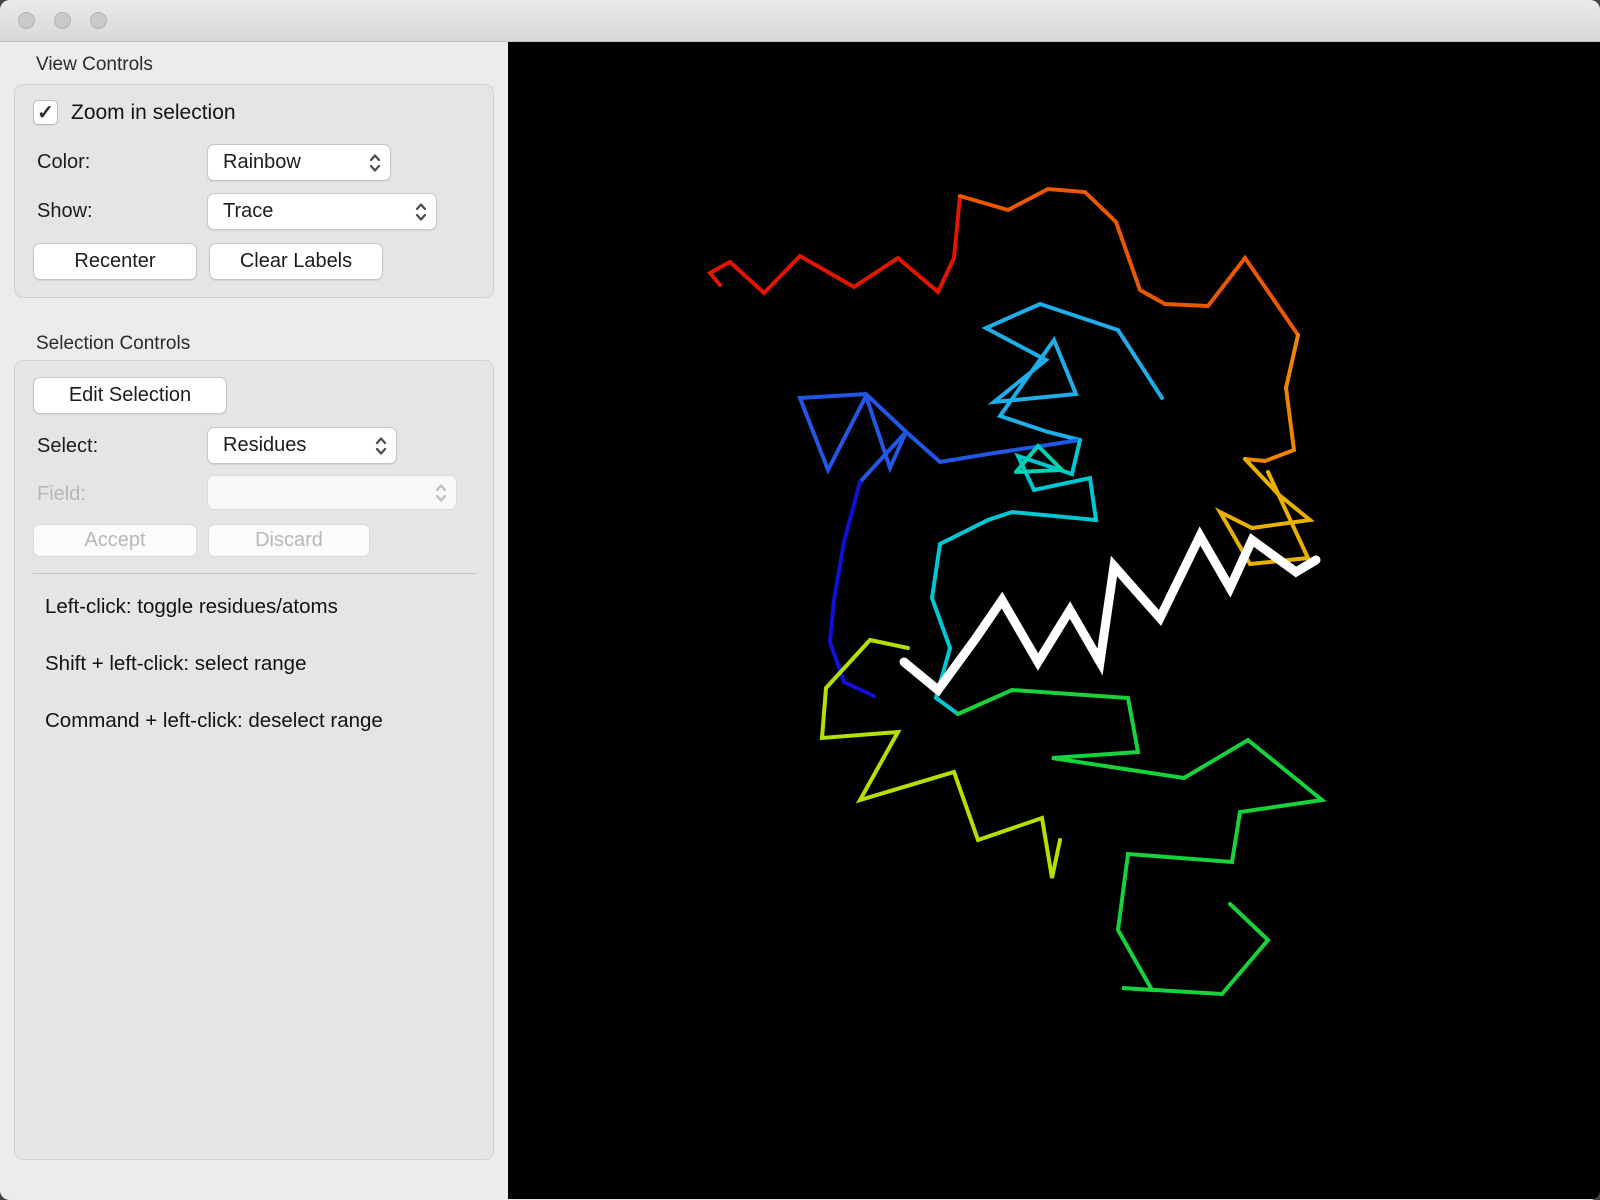 The height and width of the screenshot is (1200, 1600). I want to click on field-label: Field:, so click(61, 494).